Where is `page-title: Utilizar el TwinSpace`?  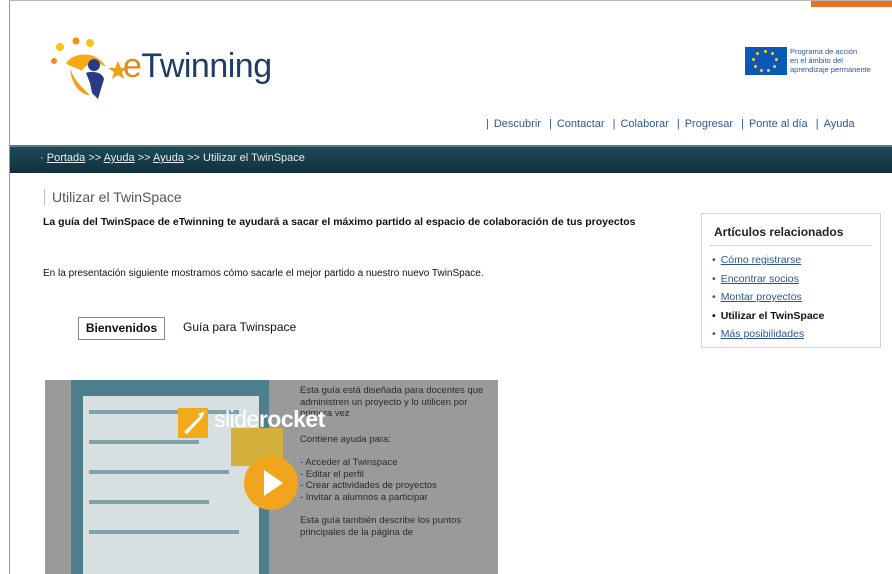 page-title: Utilizar el TwinSpace is located at coordinates (113, 197).